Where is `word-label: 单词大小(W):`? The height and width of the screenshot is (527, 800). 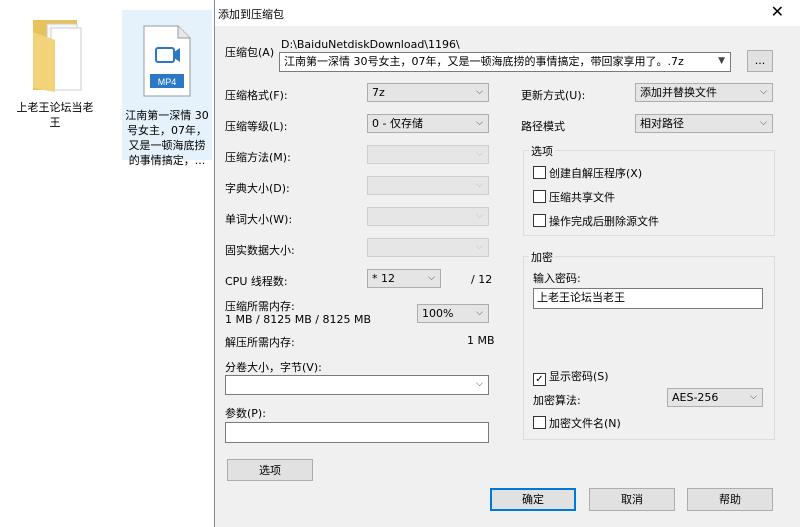 word-label: 单词大小(W): is located at coordinates (259, 219).